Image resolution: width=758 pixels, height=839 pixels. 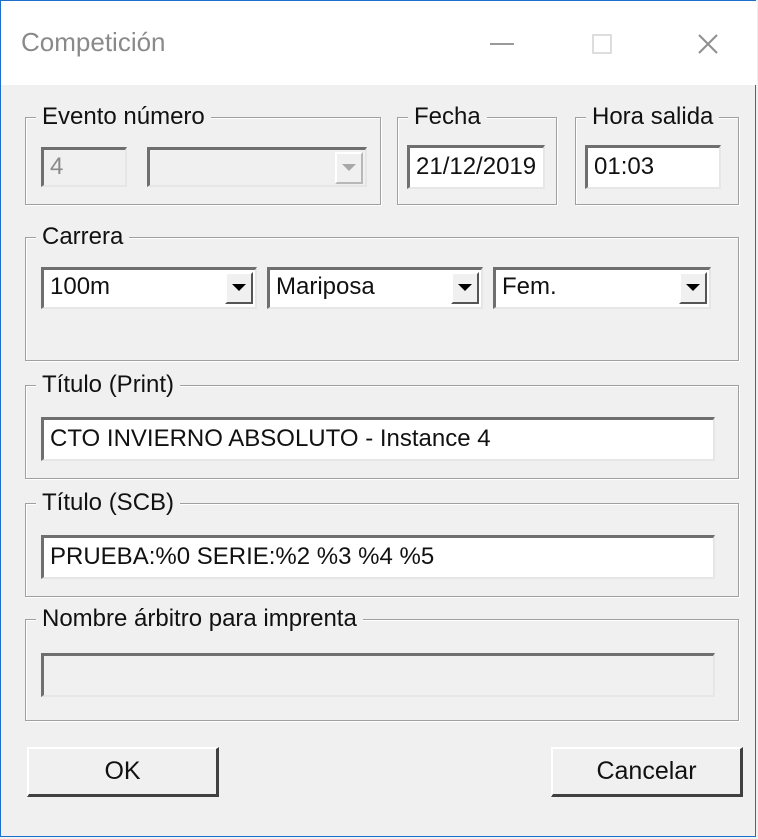 I want to click on time-field: 01:03, so click(x=653, y=167).